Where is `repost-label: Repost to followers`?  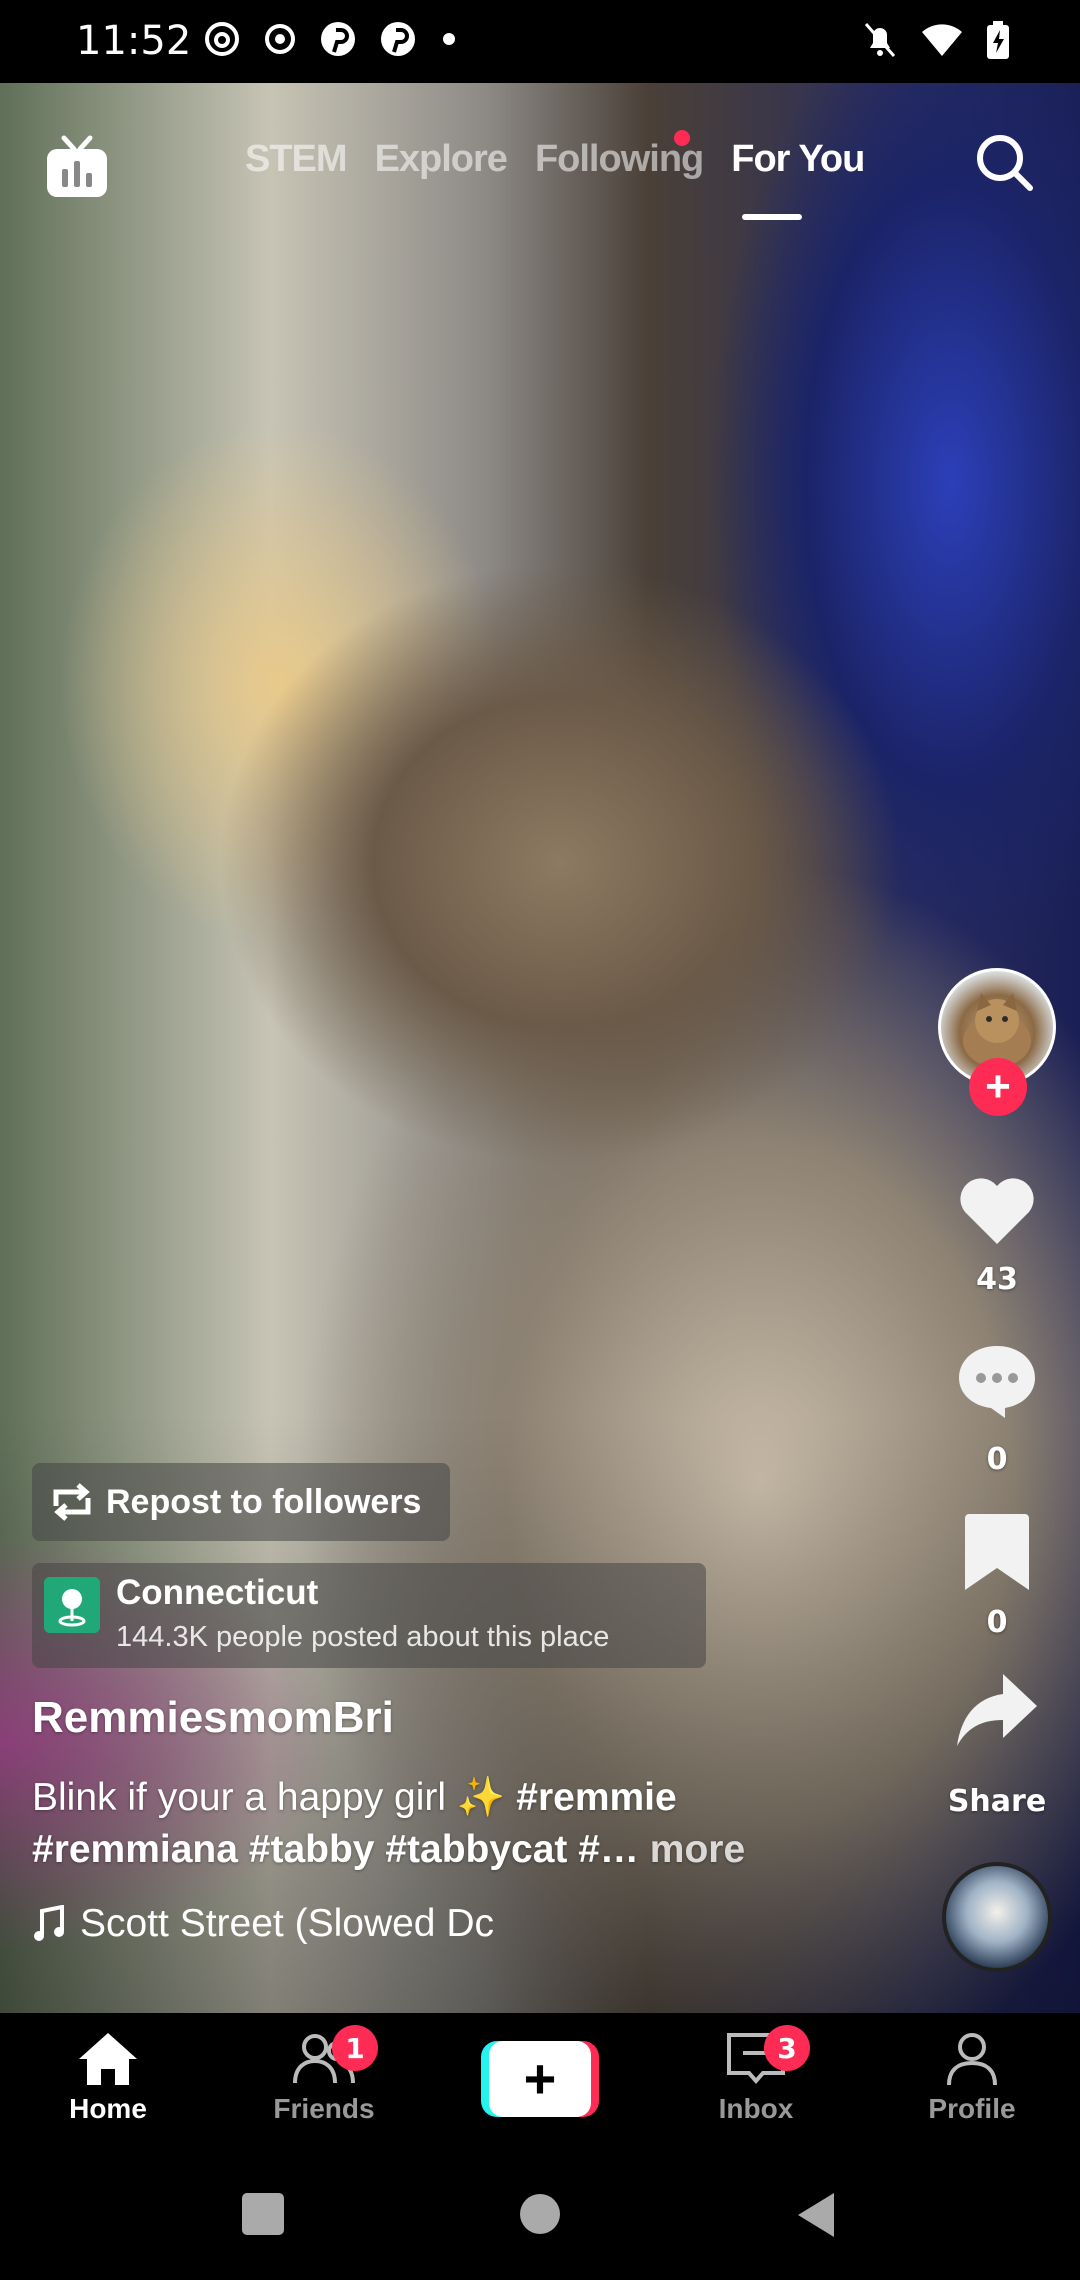 repost-label: Repost to followers is located at coordinates (264, 1501).